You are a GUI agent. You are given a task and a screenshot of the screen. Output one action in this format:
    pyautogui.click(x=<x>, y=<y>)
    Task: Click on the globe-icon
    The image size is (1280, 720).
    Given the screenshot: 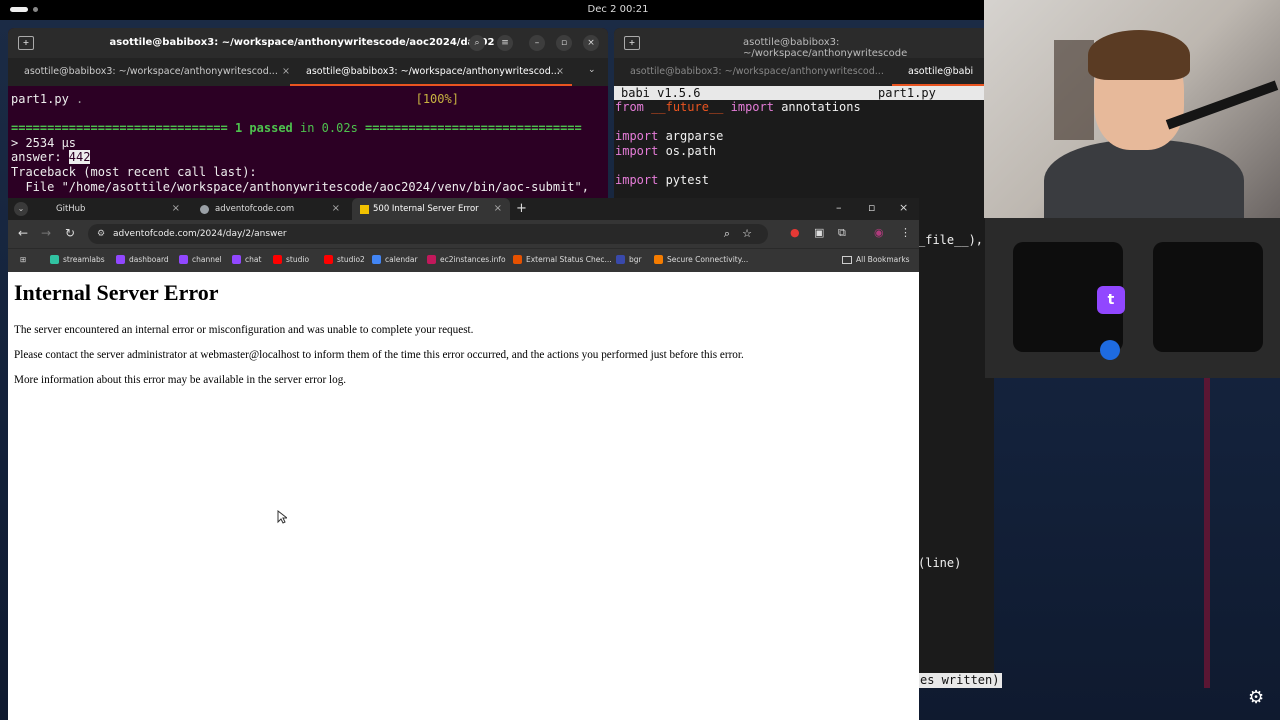 What is the action you would take?
    pyautogui.click(x=204, y=209)
    